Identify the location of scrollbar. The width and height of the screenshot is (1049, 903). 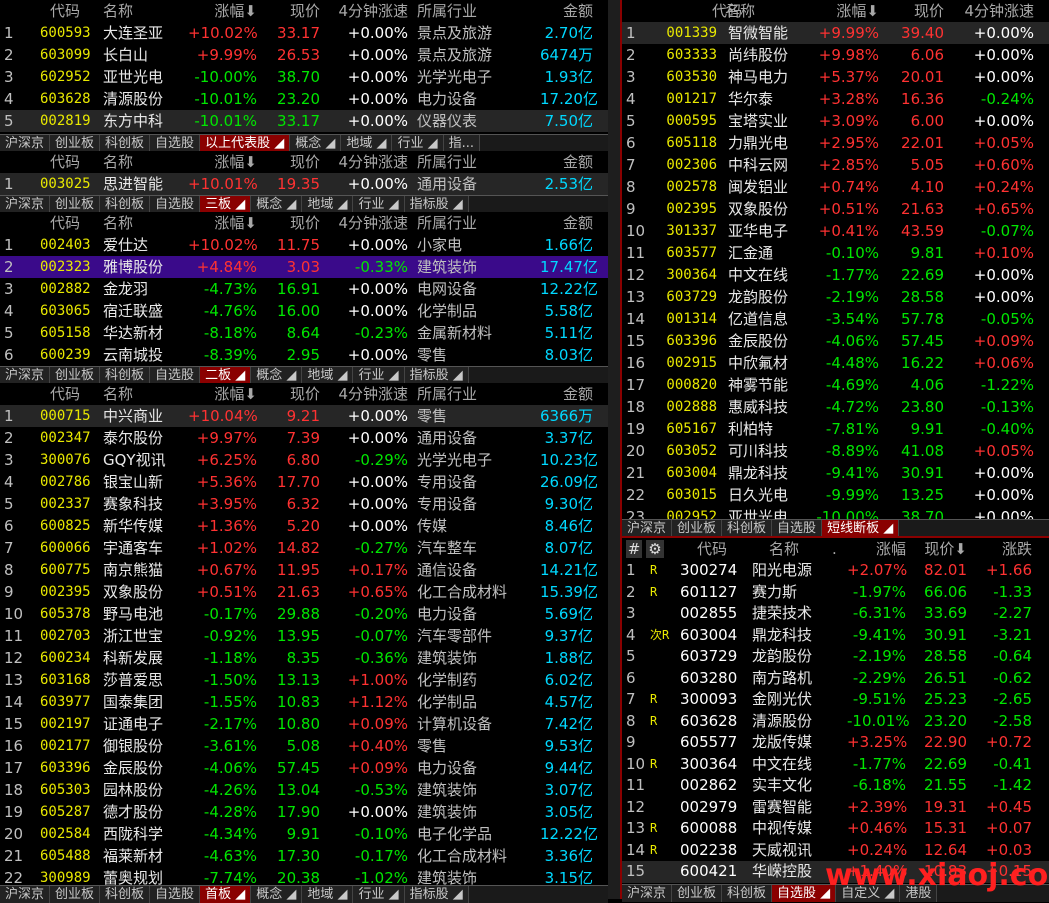
(614, 449).